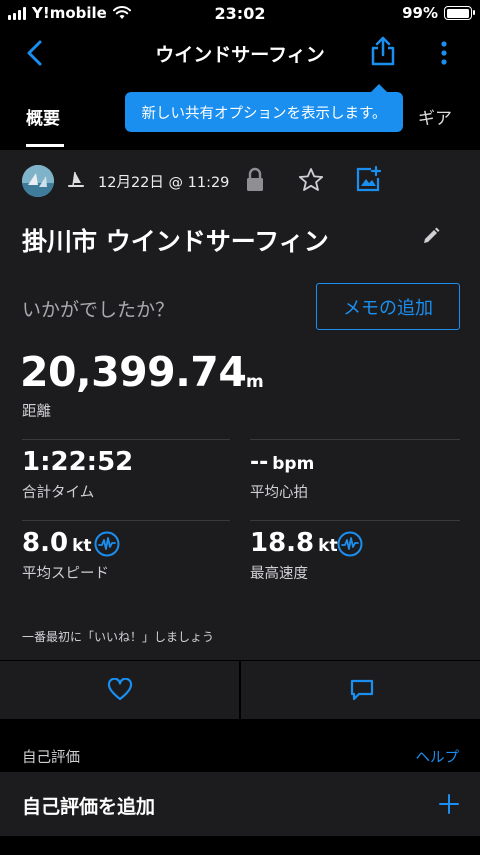  I want to click on activity-meta-row: 12月22日 @ 11:29, so click(242, 181).